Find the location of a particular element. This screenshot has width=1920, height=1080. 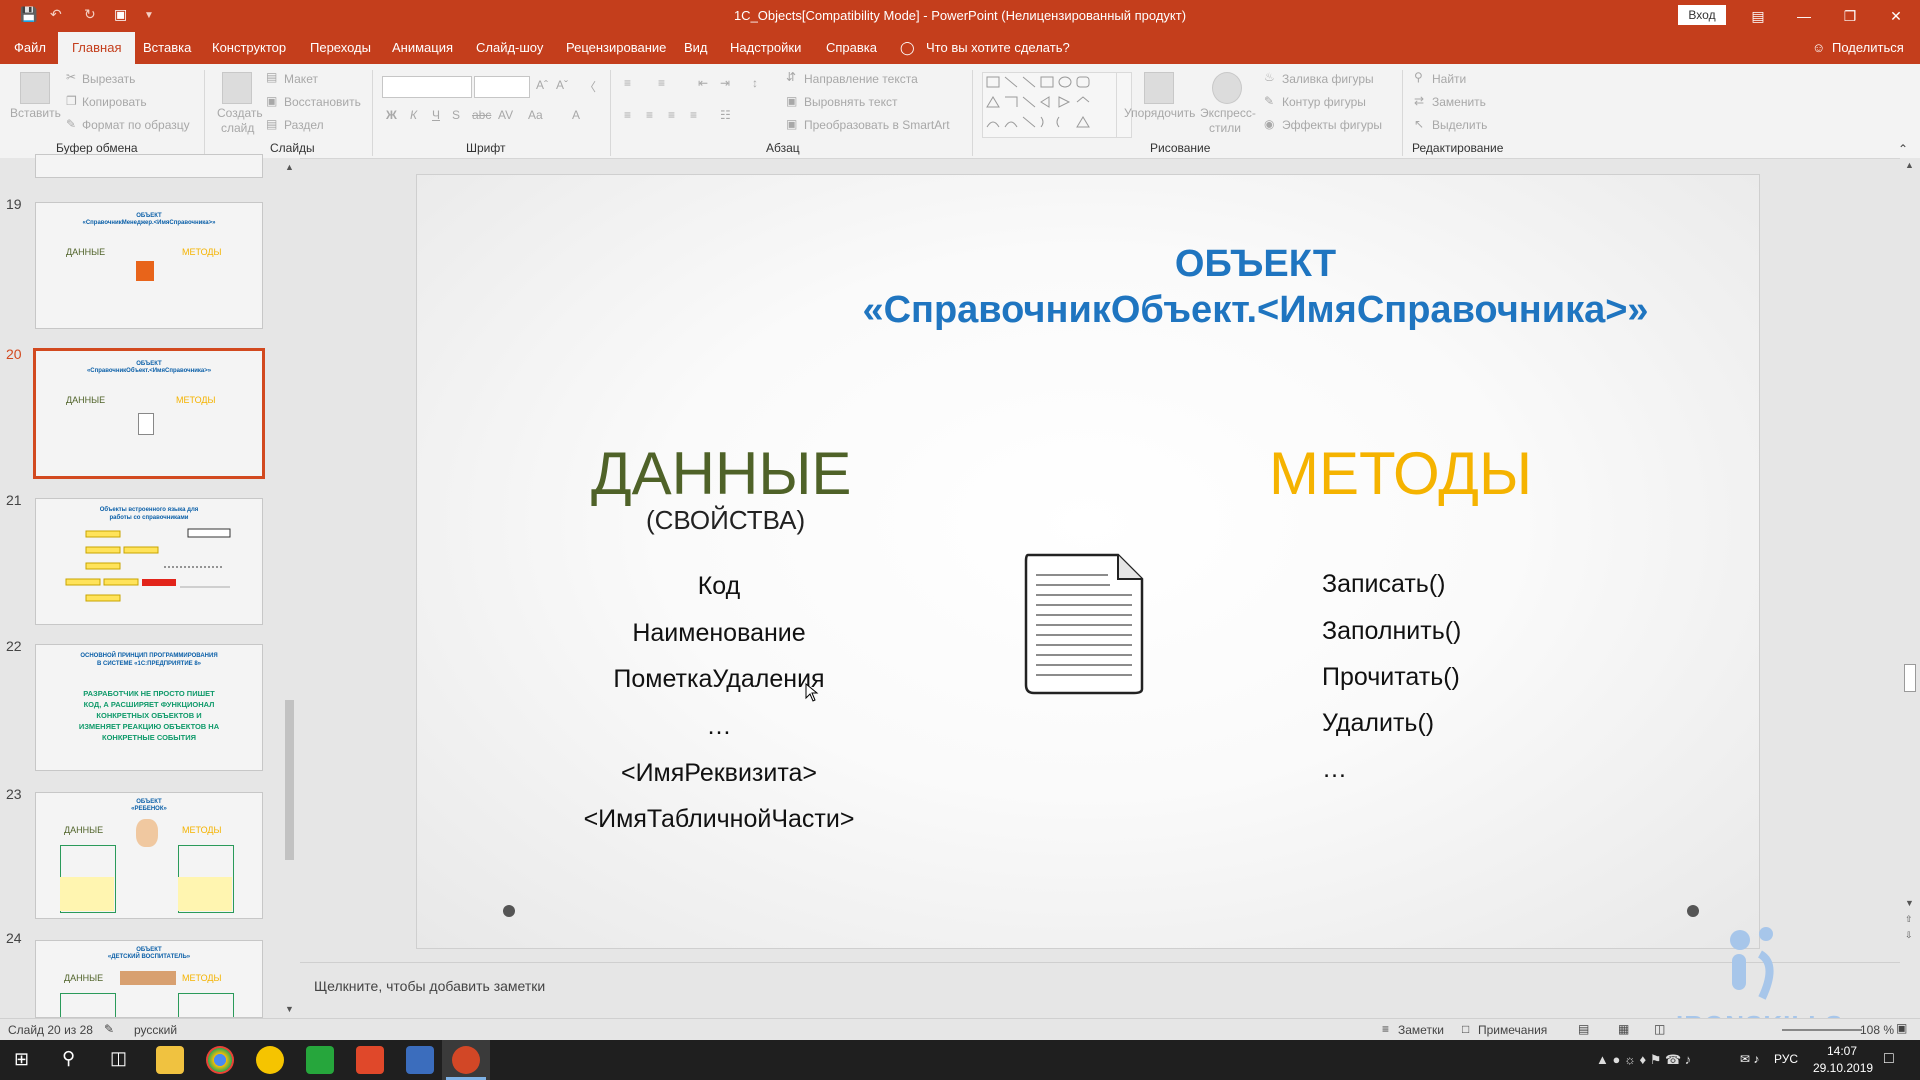

comments-button: Примечания is located at coordinates (1512, 1030).